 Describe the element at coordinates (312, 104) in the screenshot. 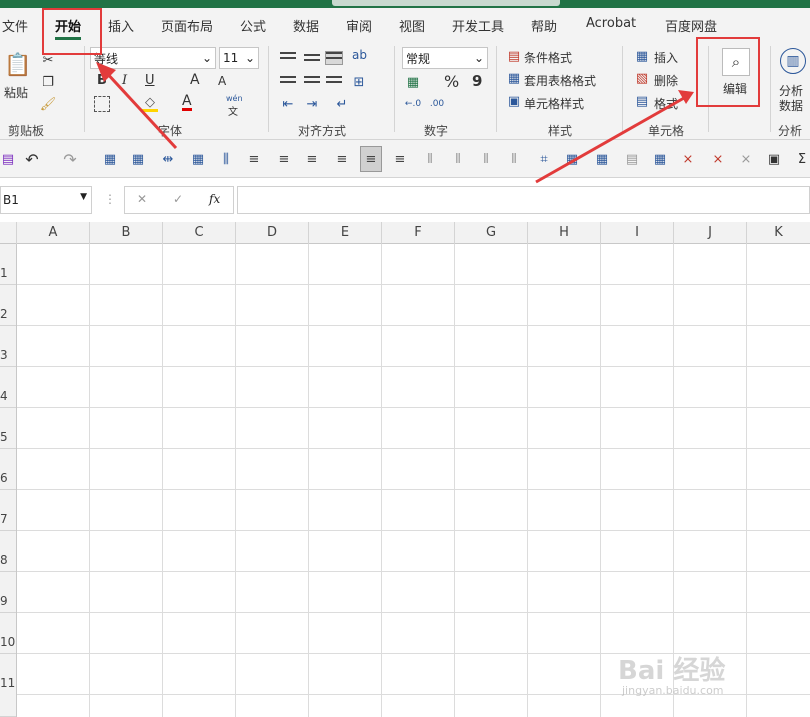

I see `increase-indent-icon: ⇥` at that location.